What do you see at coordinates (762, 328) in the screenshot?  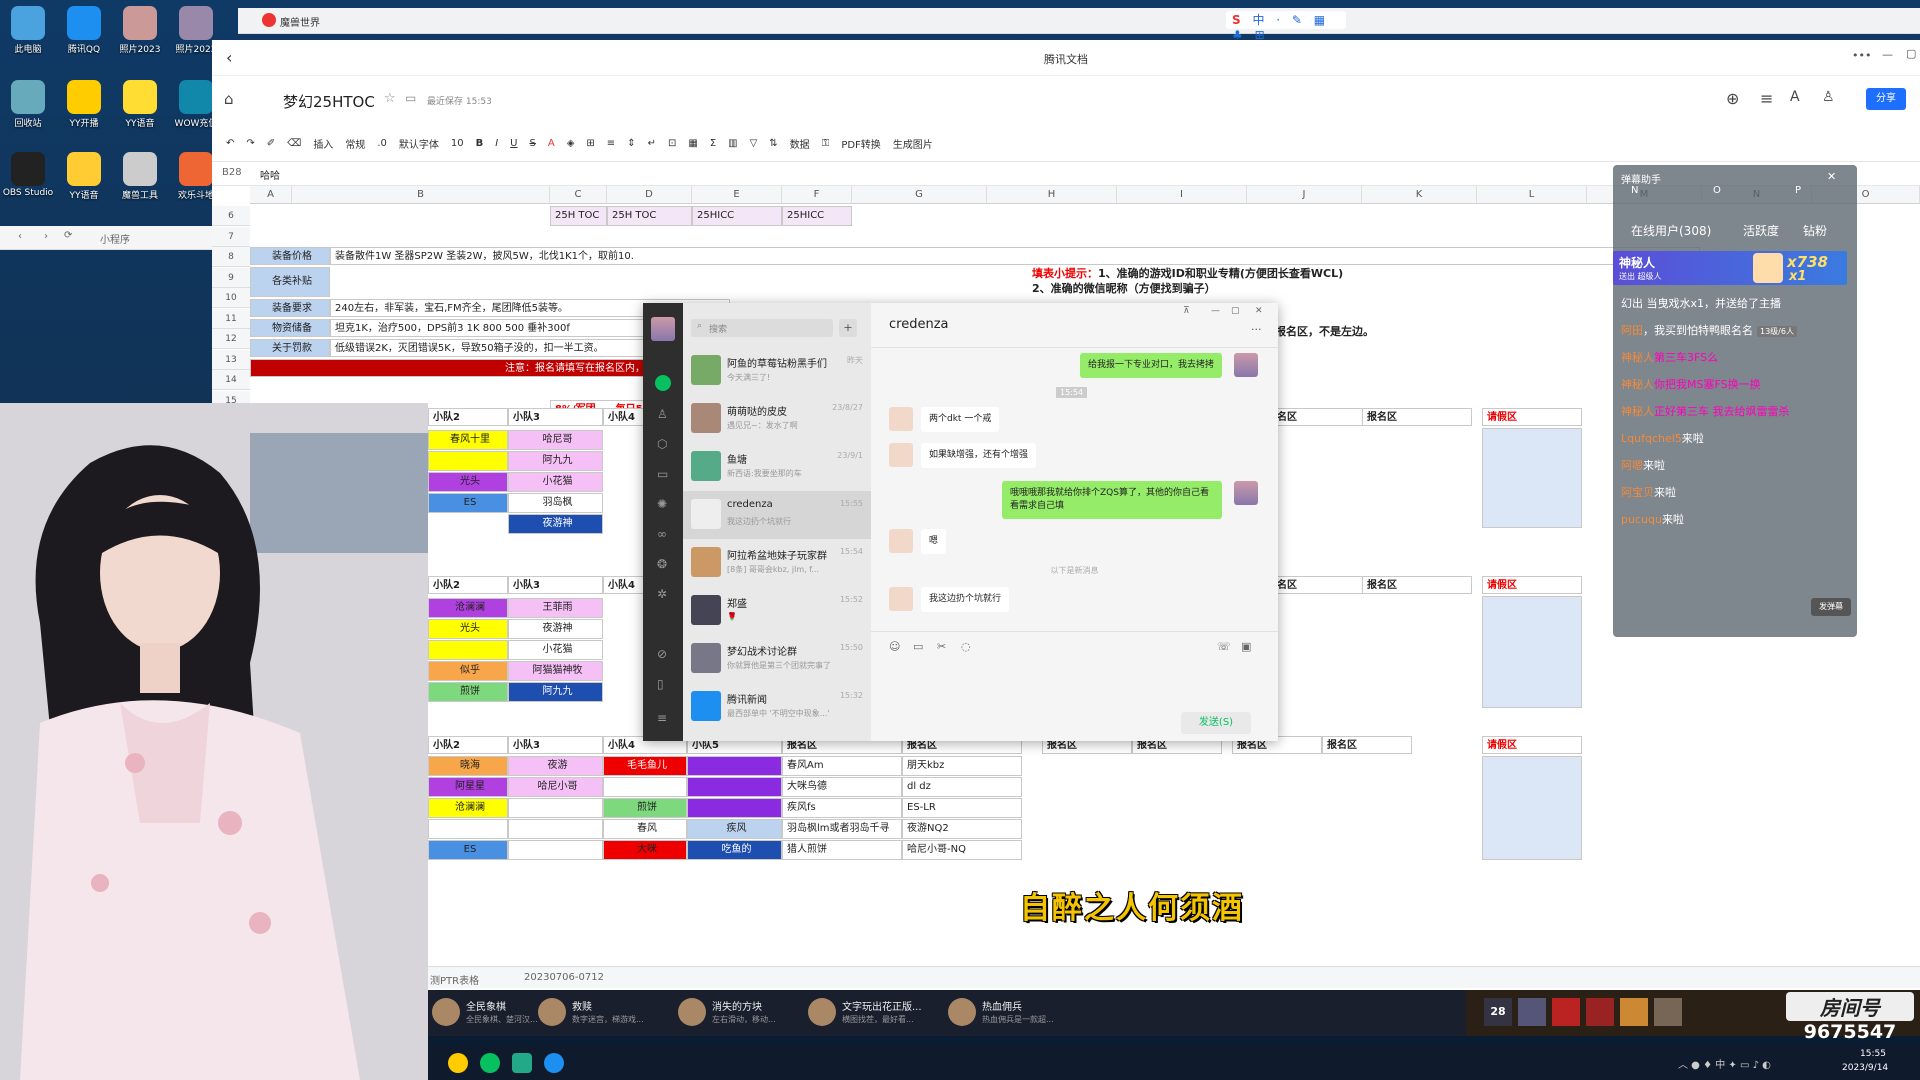 I see `search-input: 搜索` at bounding box center [762, 328].